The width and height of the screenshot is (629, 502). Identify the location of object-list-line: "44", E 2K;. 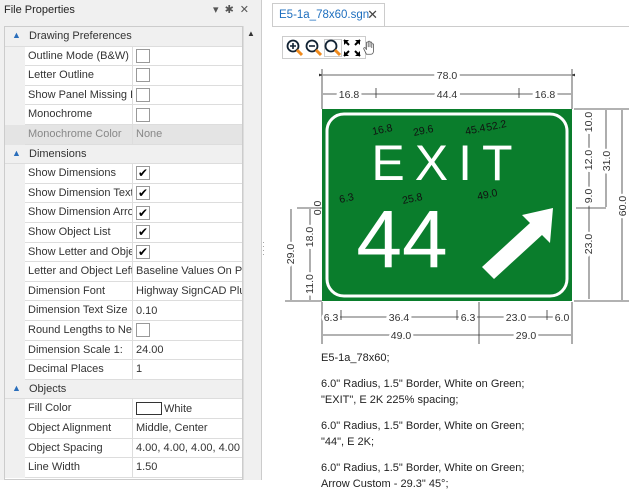
(348, 442).